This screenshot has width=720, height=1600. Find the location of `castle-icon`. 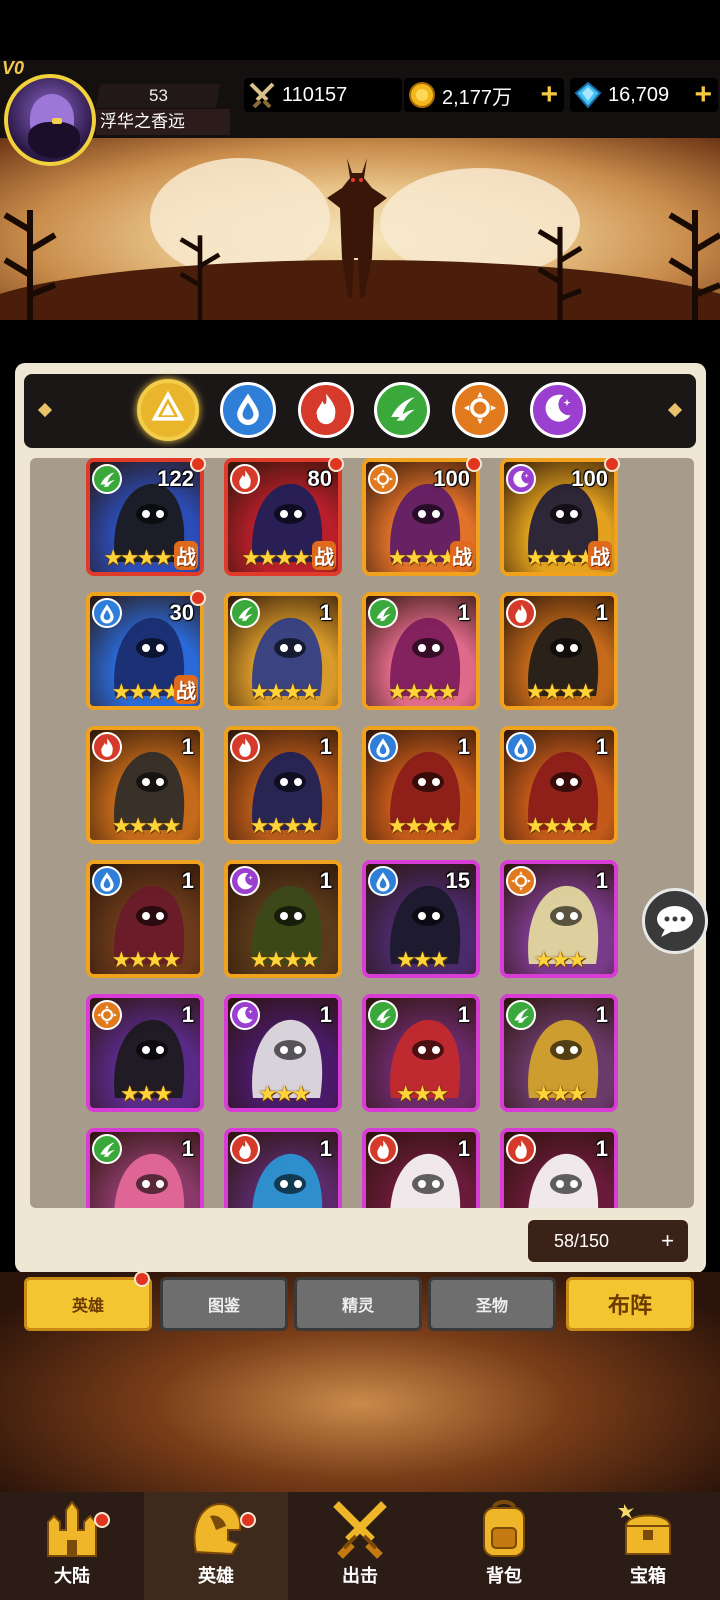

castle-icon is located at coordinates (72, 1528).